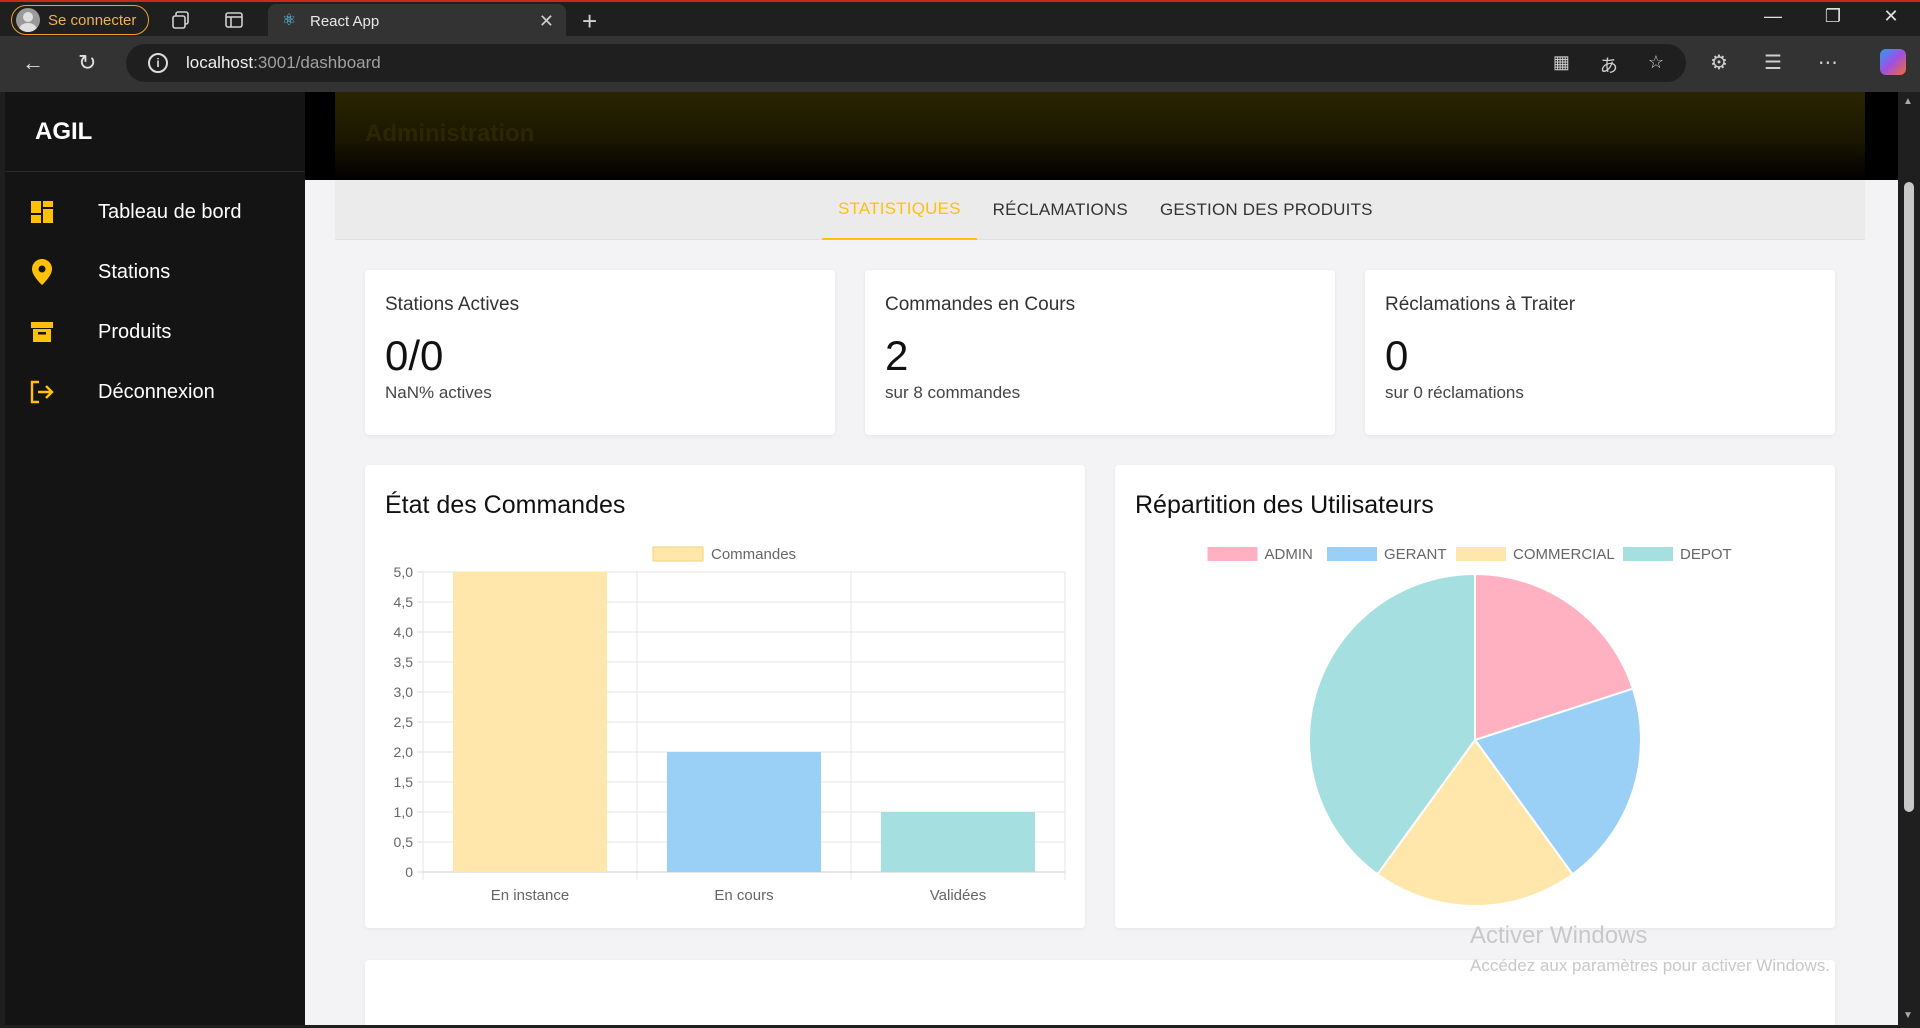 The image size is (1920, 1028). I want to click on tab-gestion-produits: GESTION DES PRODUITS, so click(1266, 210).